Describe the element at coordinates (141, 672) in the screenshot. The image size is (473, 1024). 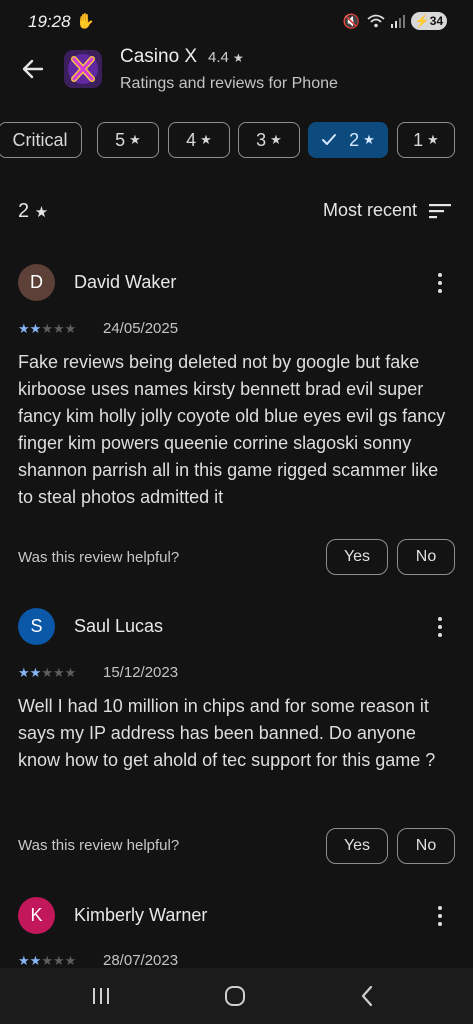
I see `review-date: 15/12/2023` at that location.